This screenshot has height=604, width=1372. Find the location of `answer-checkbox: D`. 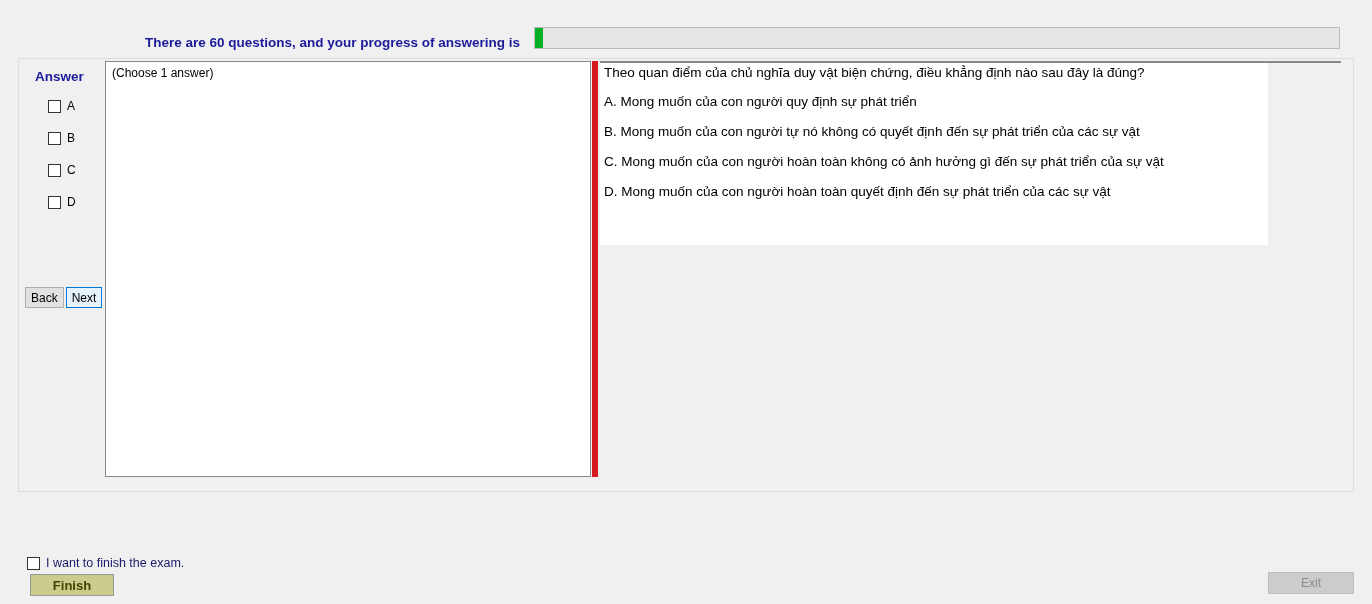

answer-checkbox: D is located at coordinates (62, 202).